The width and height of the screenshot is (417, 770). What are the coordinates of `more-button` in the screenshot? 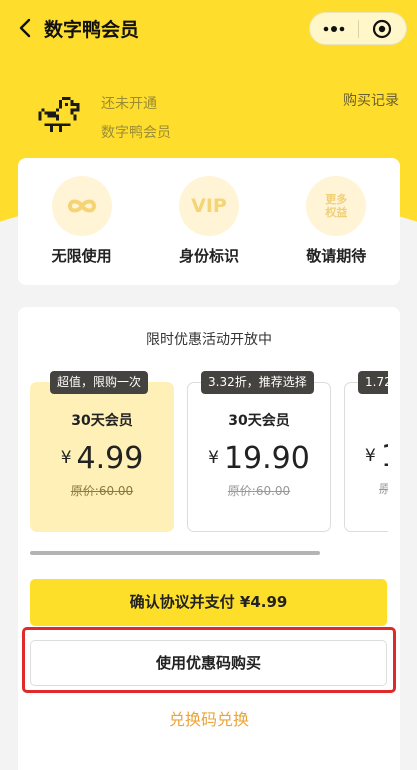 It's located at (334, 28).